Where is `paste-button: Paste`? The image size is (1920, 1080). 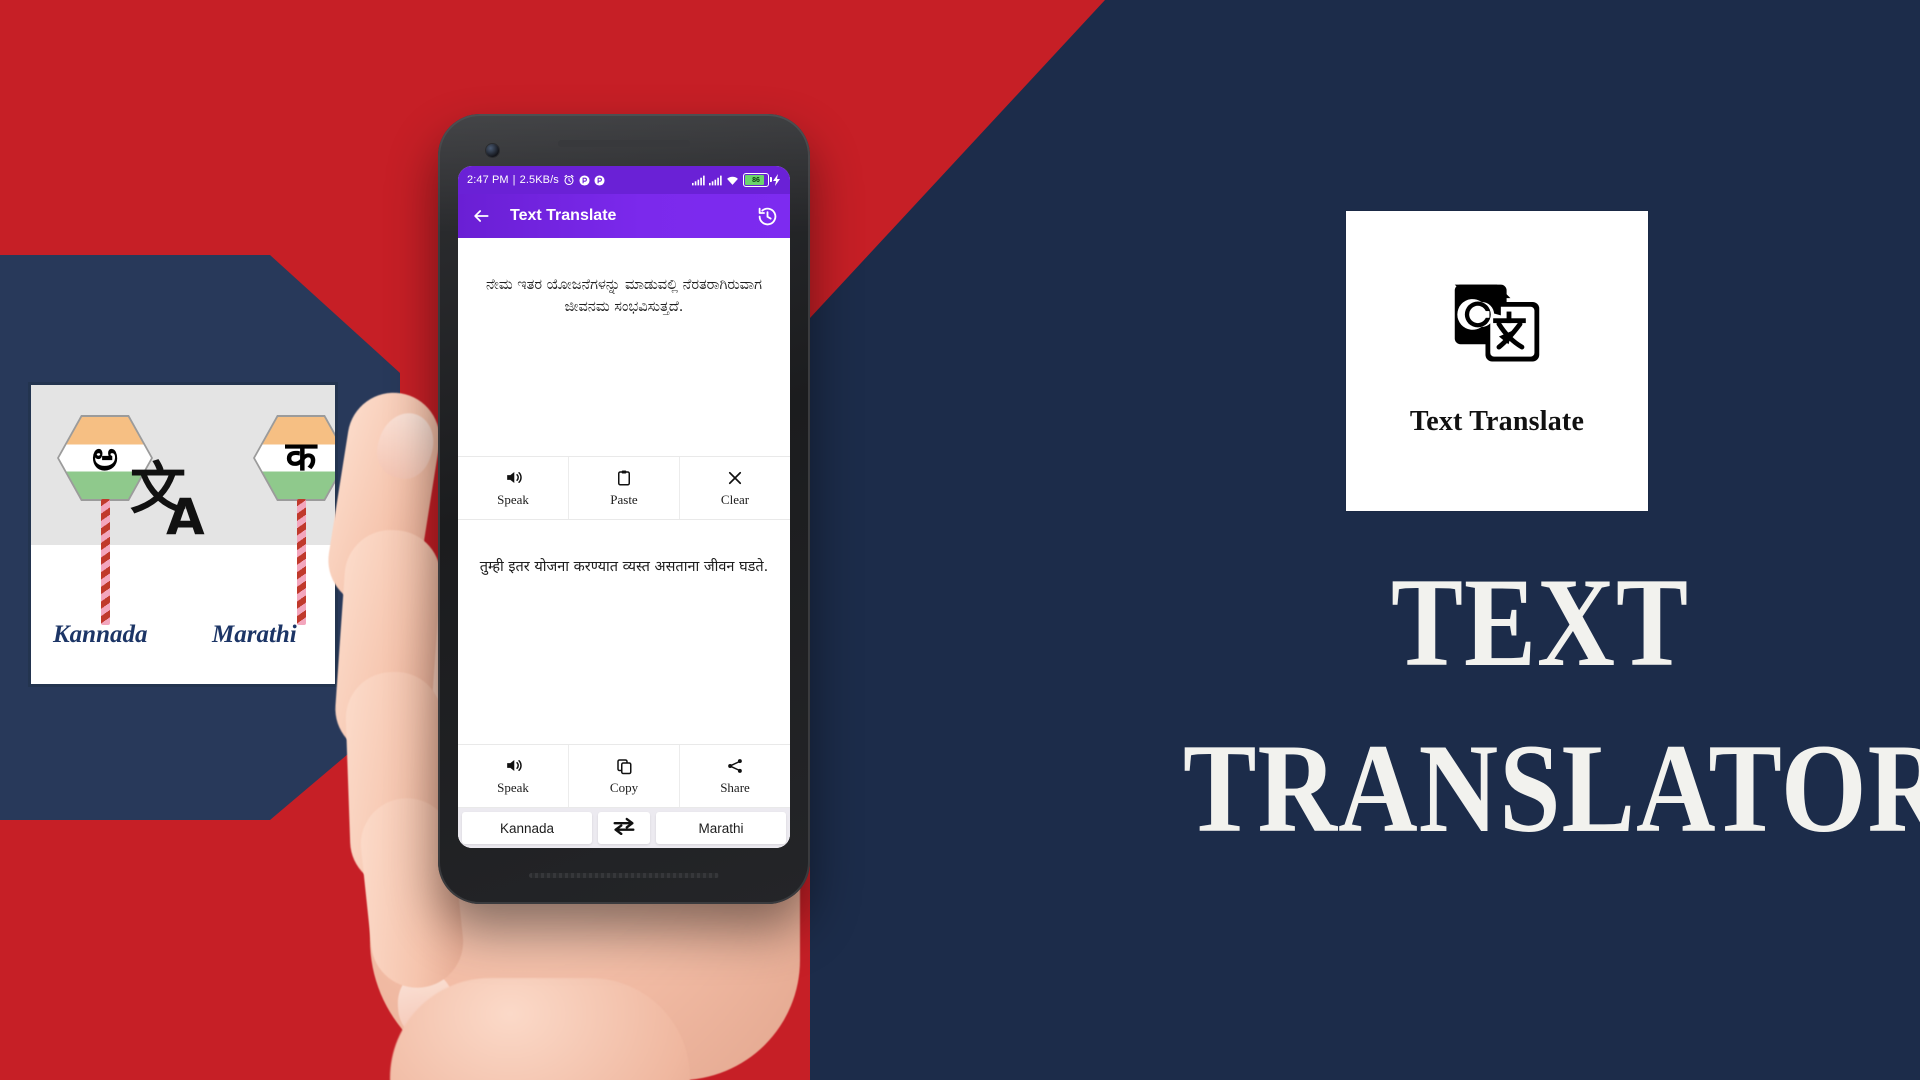 paste-button: Paste is located at coordinates (623, 488).